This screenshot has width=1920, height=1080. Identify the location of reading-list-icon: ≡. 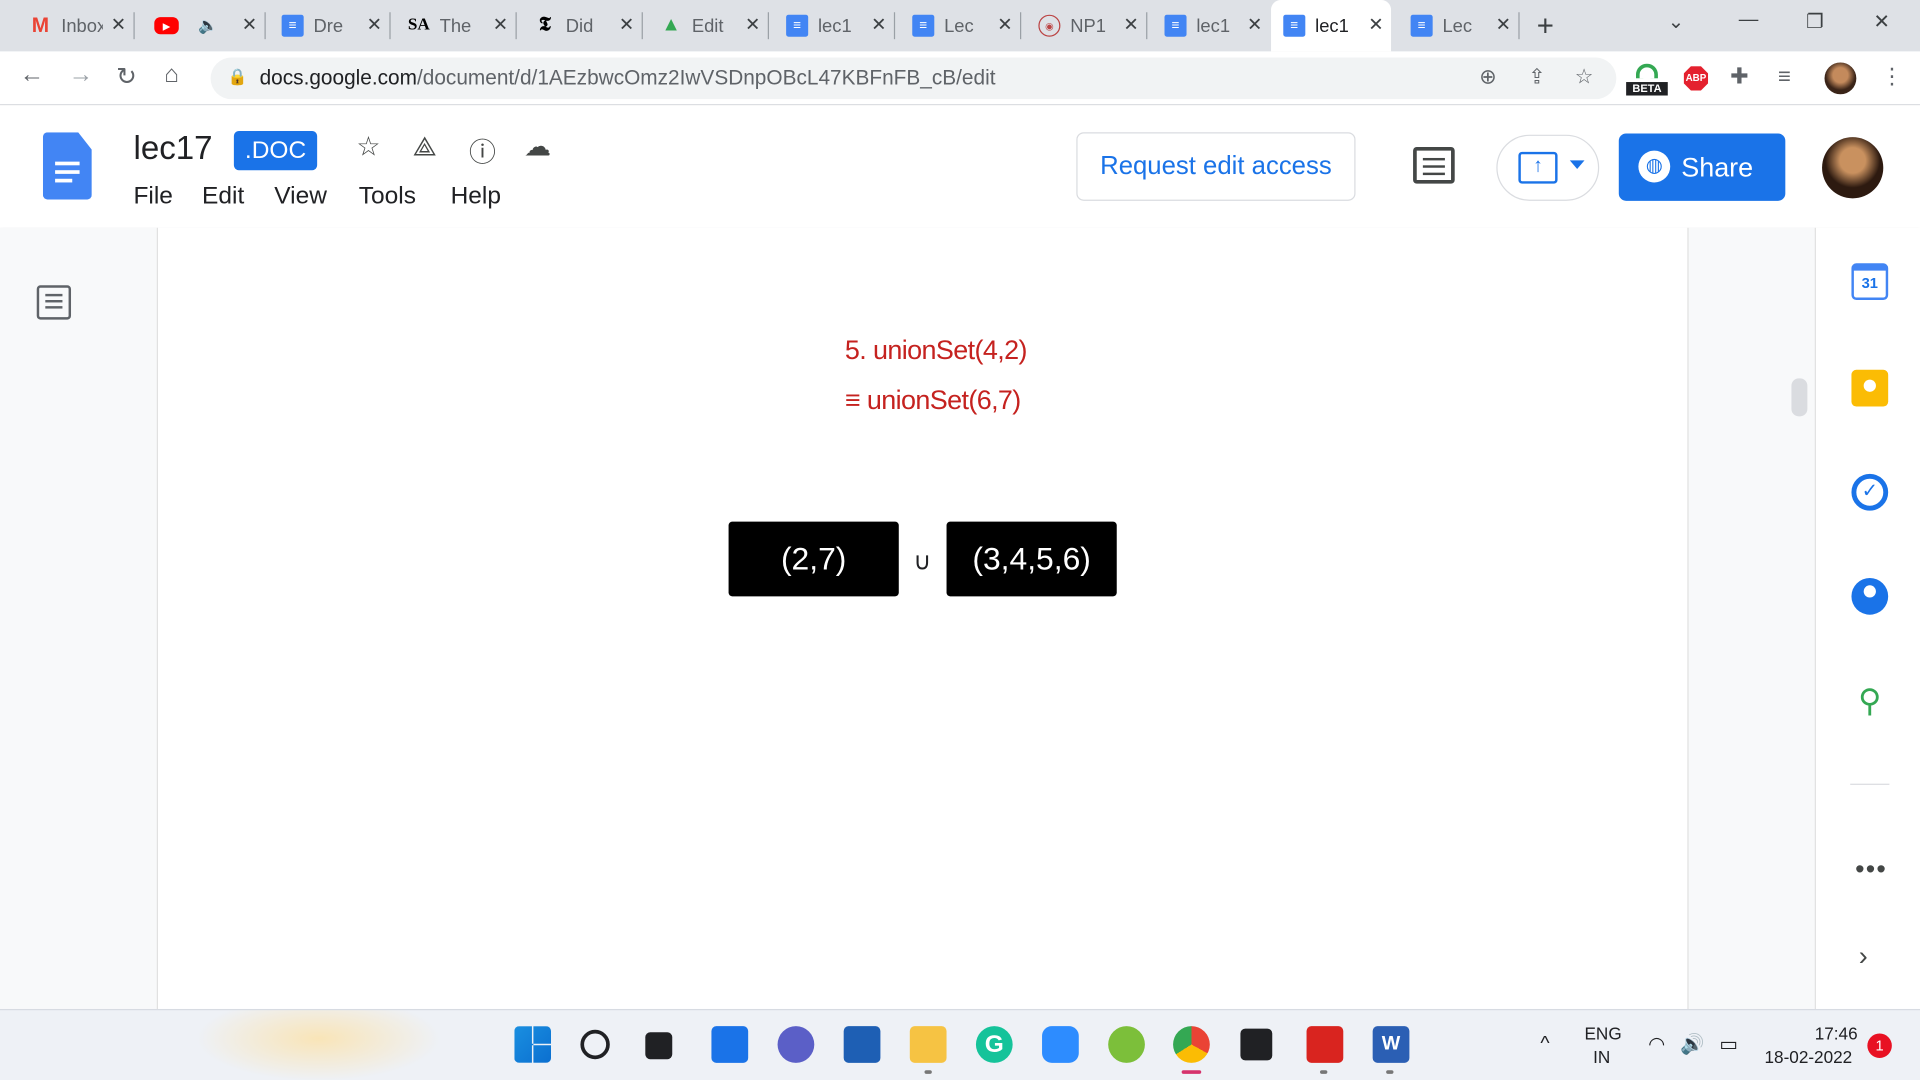
(1784, 77).